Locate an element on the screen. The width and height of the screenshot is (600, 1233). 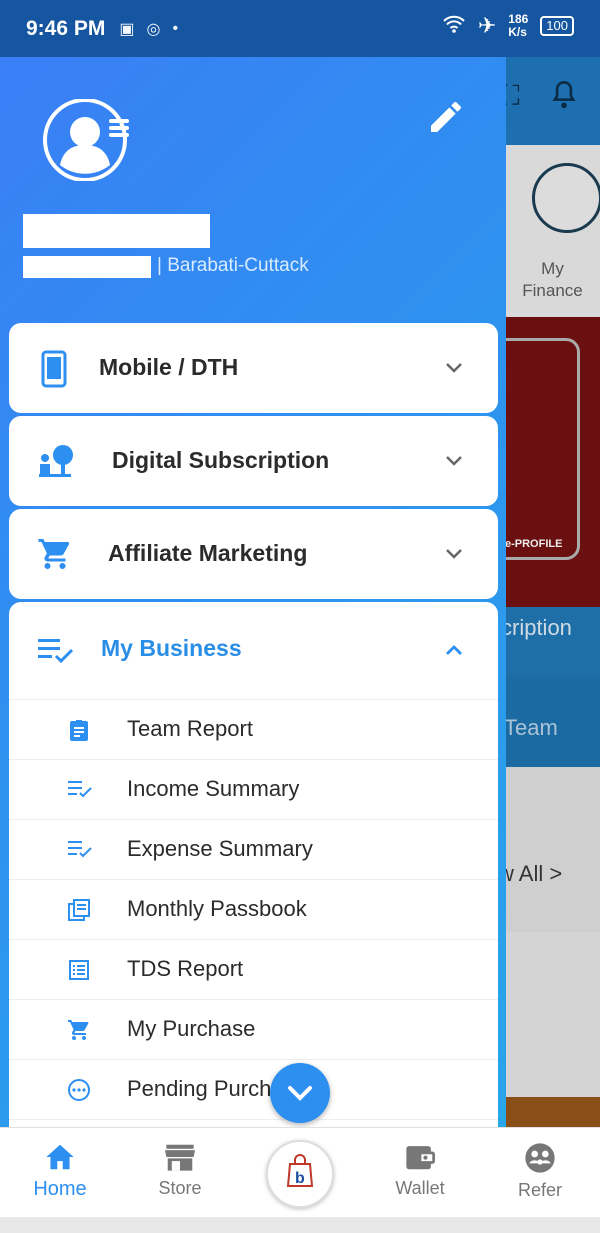
network-speed: 186 K/s is located at coordinates (518, 26).